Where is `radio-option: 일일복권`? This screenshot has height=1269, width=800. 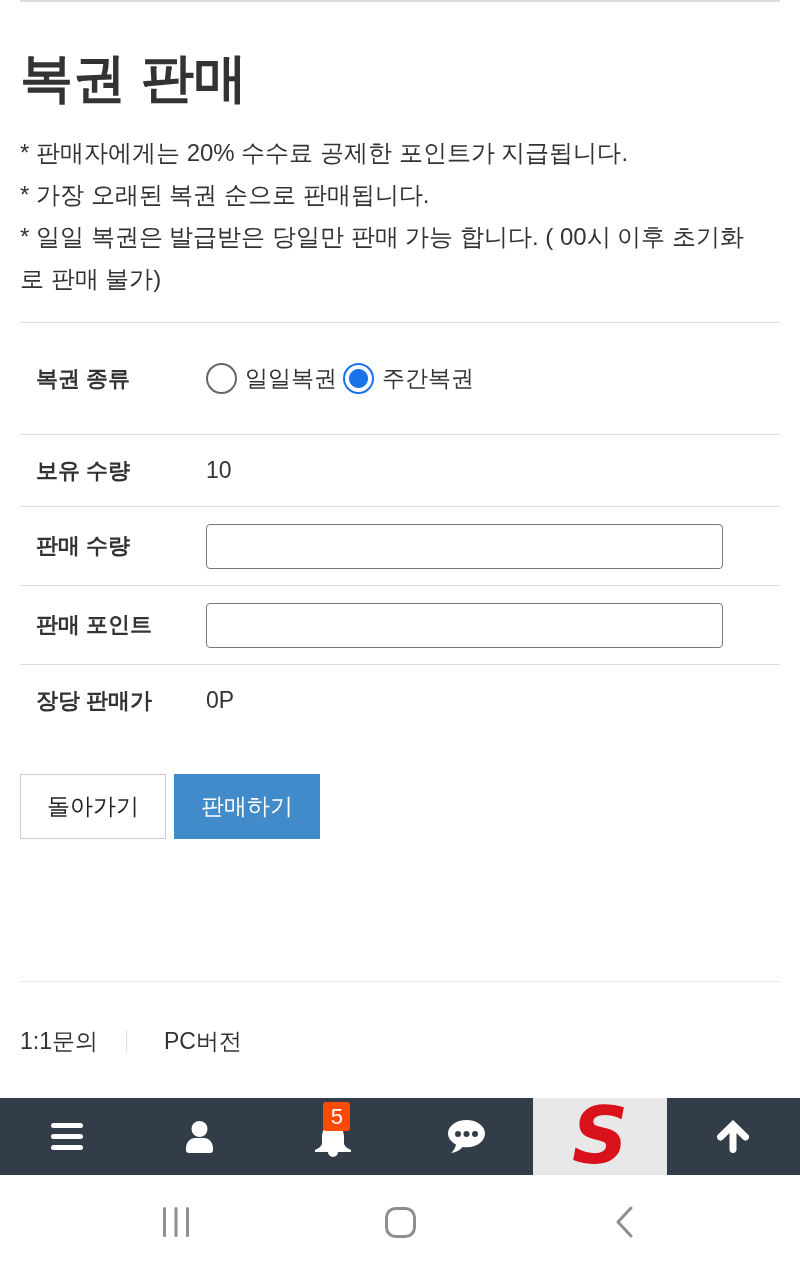
radio-option: 일일복권 is located at coordinates (271, 378).